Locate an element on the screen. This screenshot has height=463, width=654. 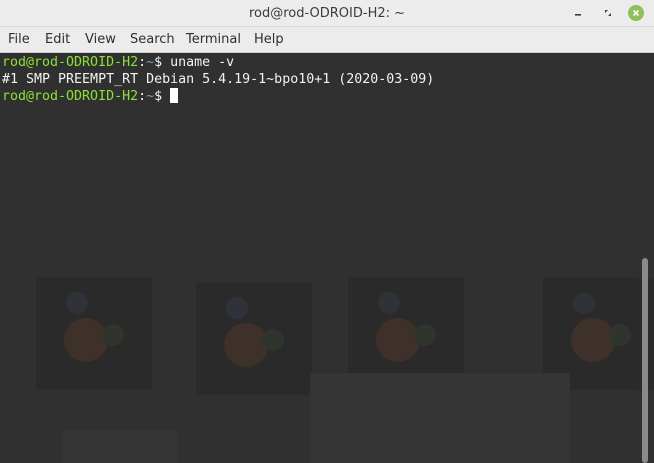
minimize-icon is located at coordinates (578, 15).